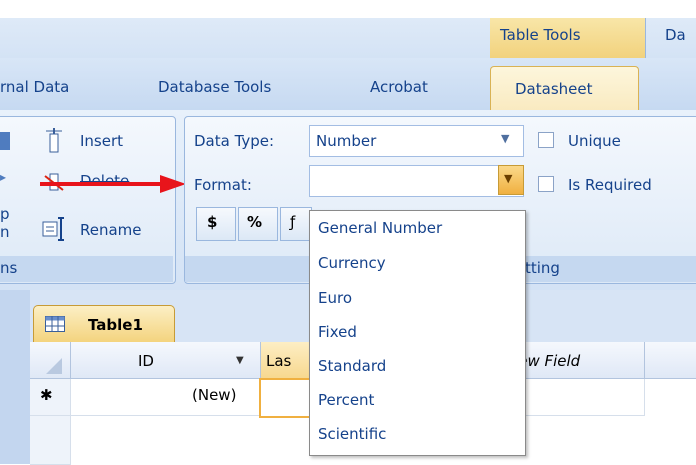 The height and width of the screenshot is (465, 696). Describe the element at coordinates (234, 141) in the screenshot. I see `data-type-label: Data Type:` at that location.